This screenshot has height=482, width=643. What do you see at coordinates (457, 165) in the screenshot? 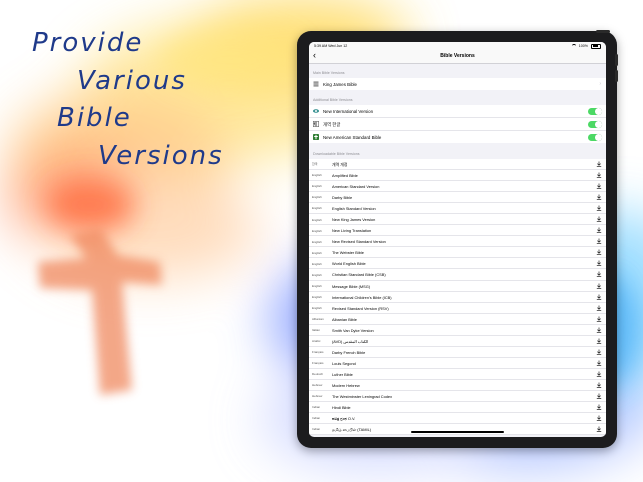
I see `downloadable-version-row: 한국 개역 개정` at bounding box center [457, 165].